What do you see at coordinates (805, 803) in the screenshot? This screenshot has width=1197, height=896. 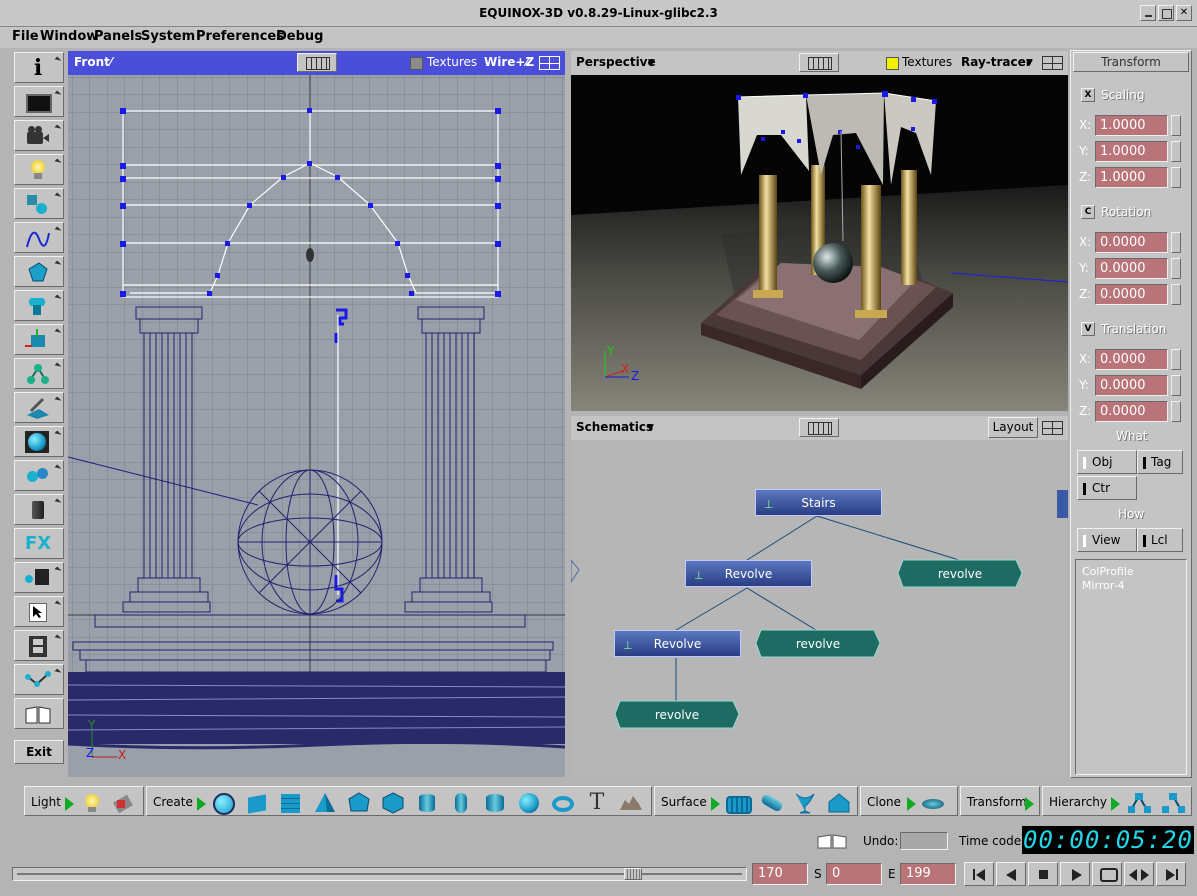 I see `revolve-icon` at bounding box center [805, 803].